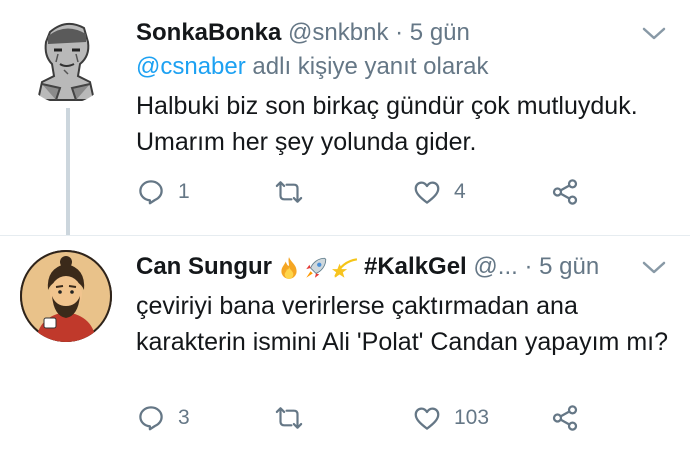  Describe the element at coordinates (472, 417) in the screenshot. I see `like-count: 103` at that location.